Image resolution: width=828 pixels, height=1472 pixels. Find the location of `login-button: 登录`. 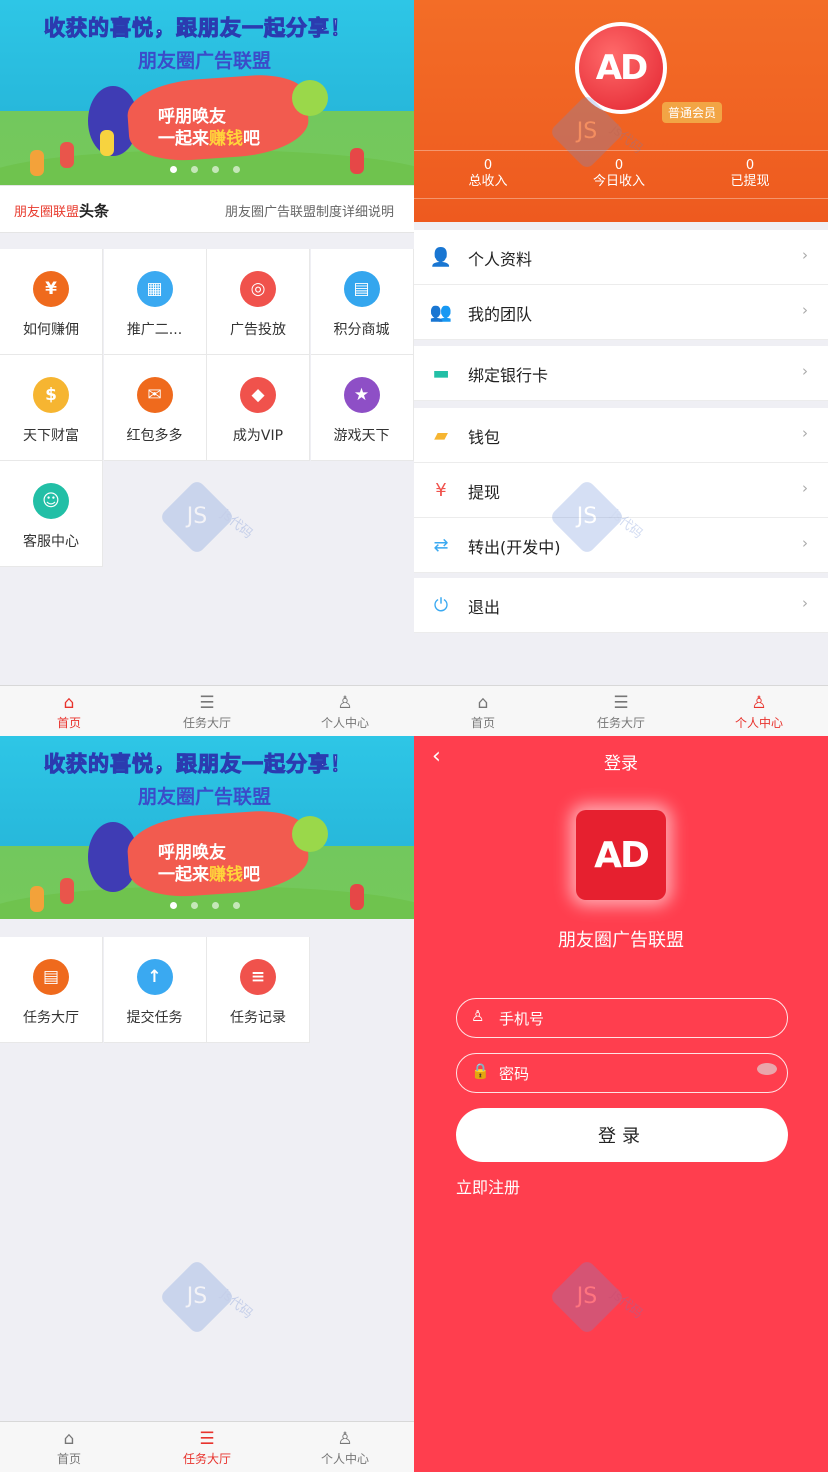

login-button: 登录 is located at coordinates (622, 1135).